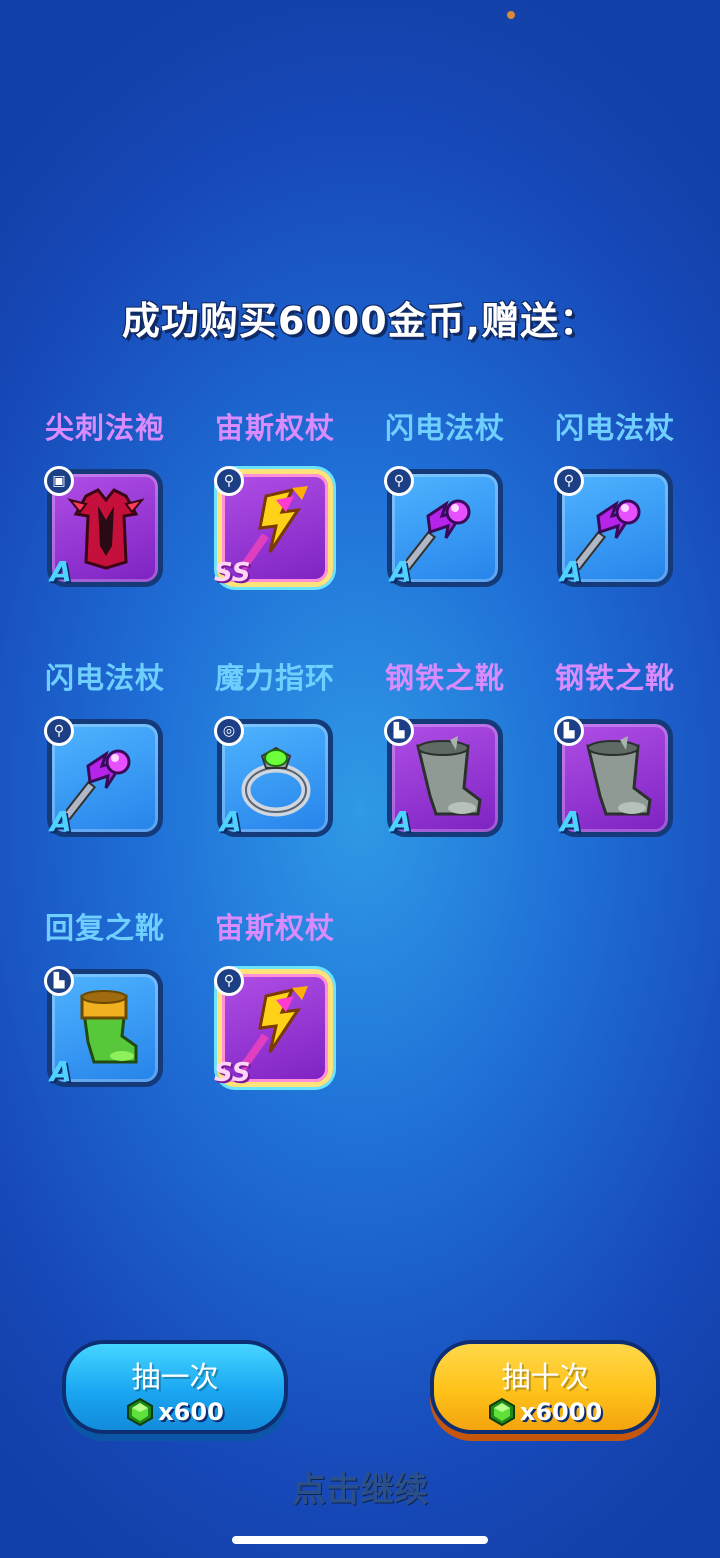 The height and width of the screenshot is (1558, 720). What do you see at coordinates (545, 1377) in the screenshot?
I see `draw-ten-label: 抽十次` at bounding box center [545, 1377].